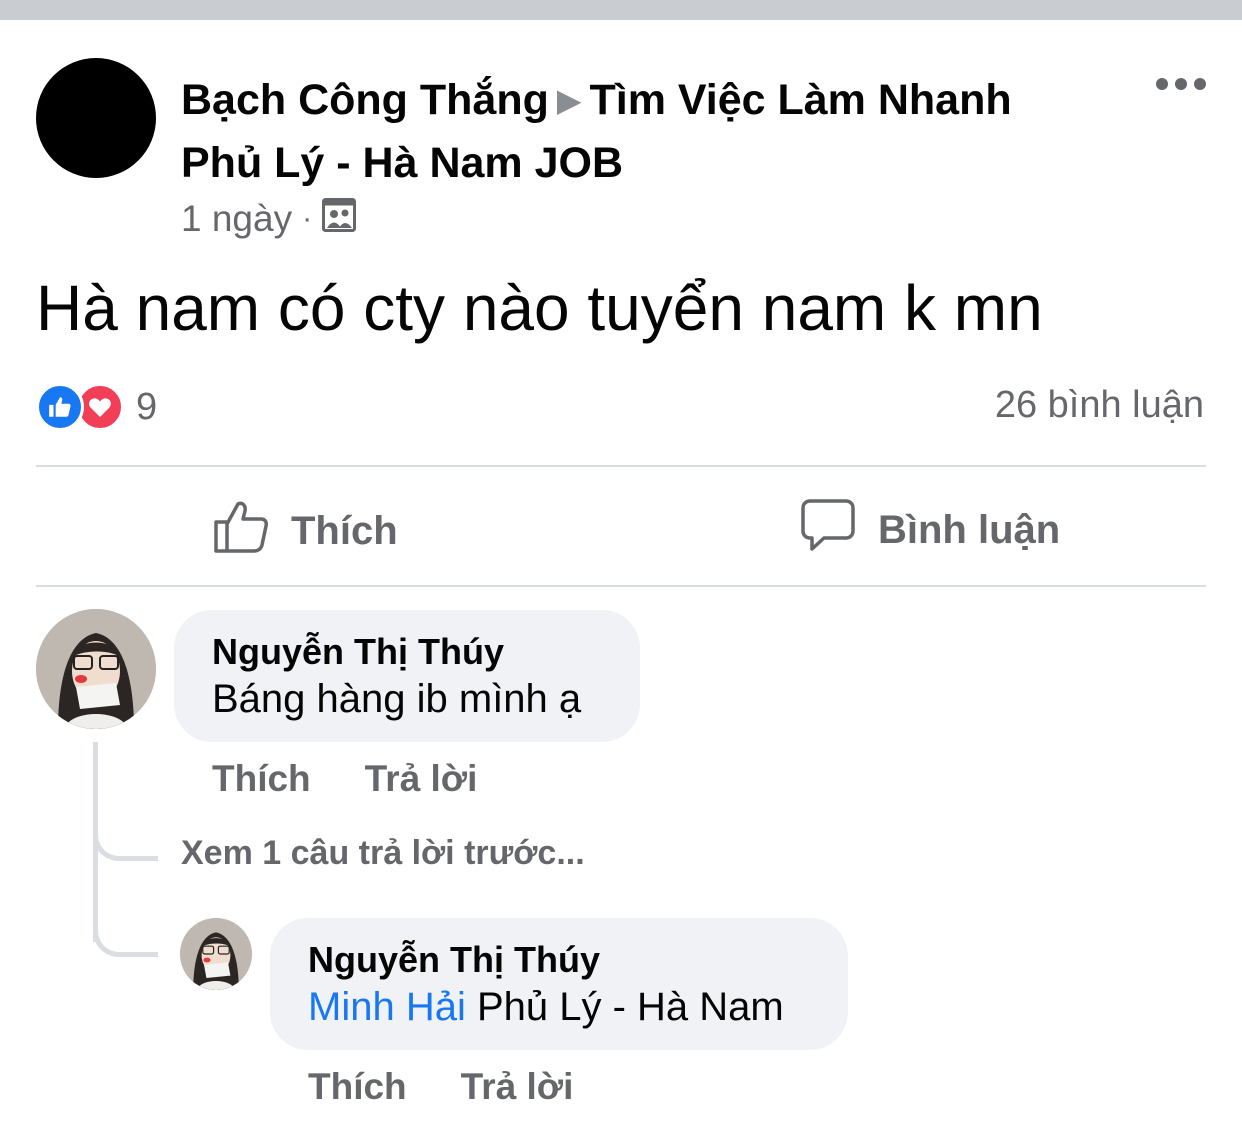 This screenshot has width=1242, height=1129. I want to click on more-options-button, so click(1181, 84).